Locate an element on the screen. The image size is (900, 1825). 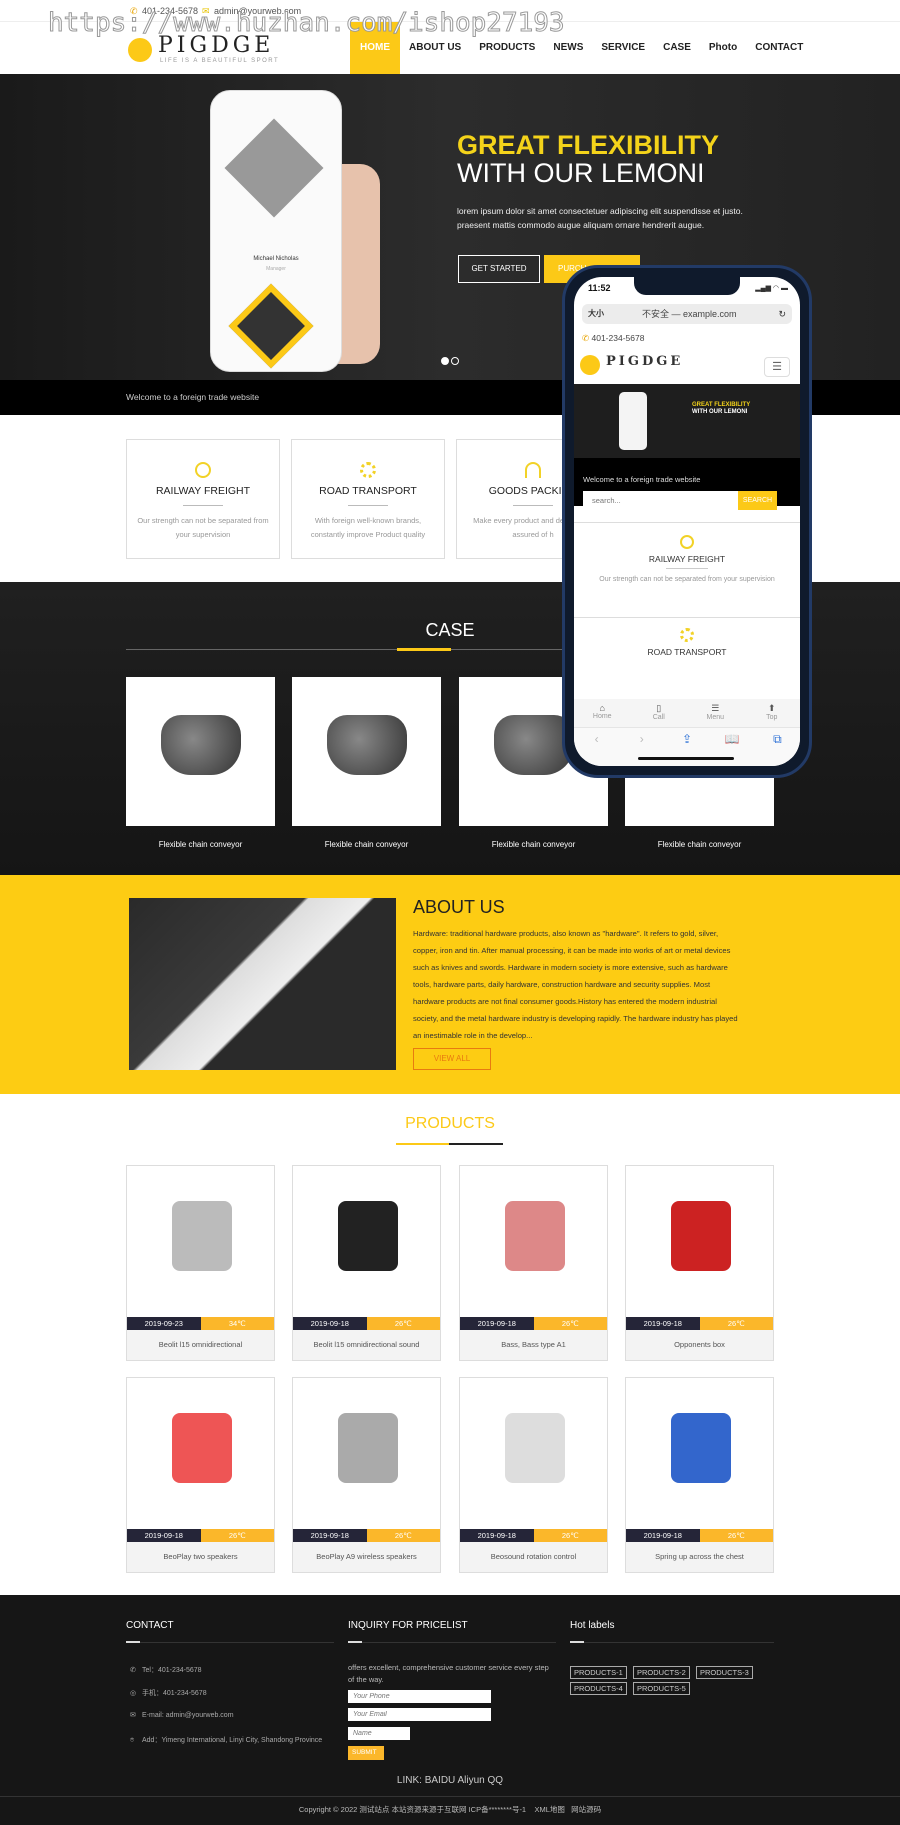
hot-label: PRODUCTS-5 is located at coordinates (661, 1688).